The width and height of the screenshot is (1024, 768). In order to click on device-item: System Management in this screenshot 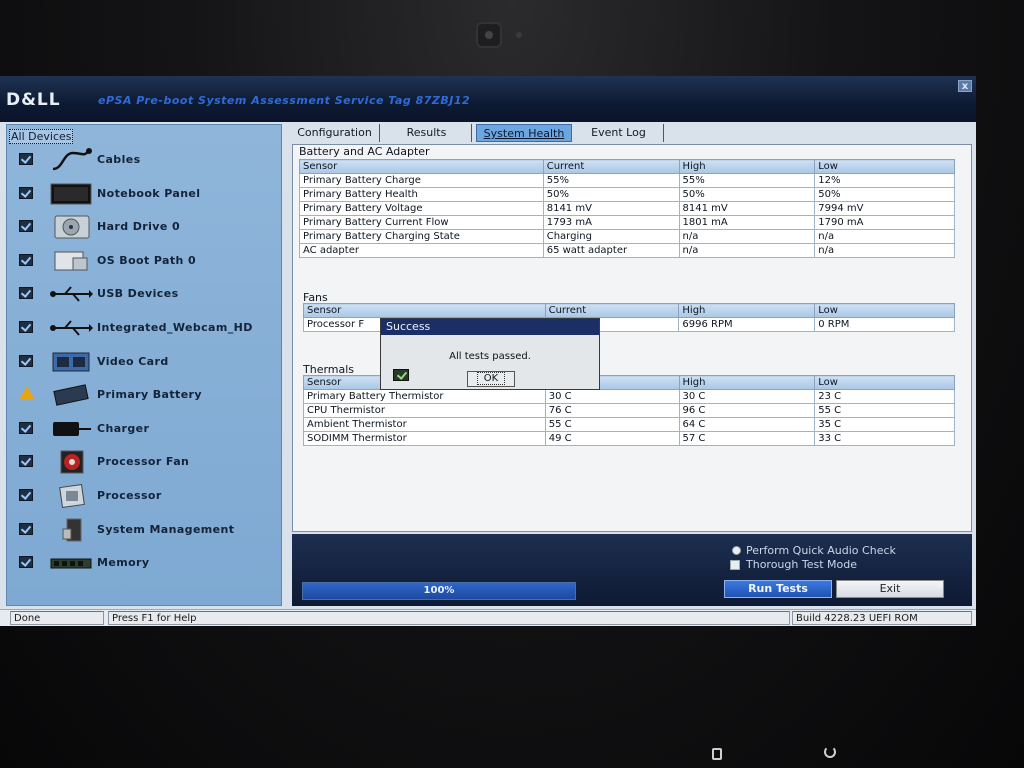, I will do `click(145, 530)`.